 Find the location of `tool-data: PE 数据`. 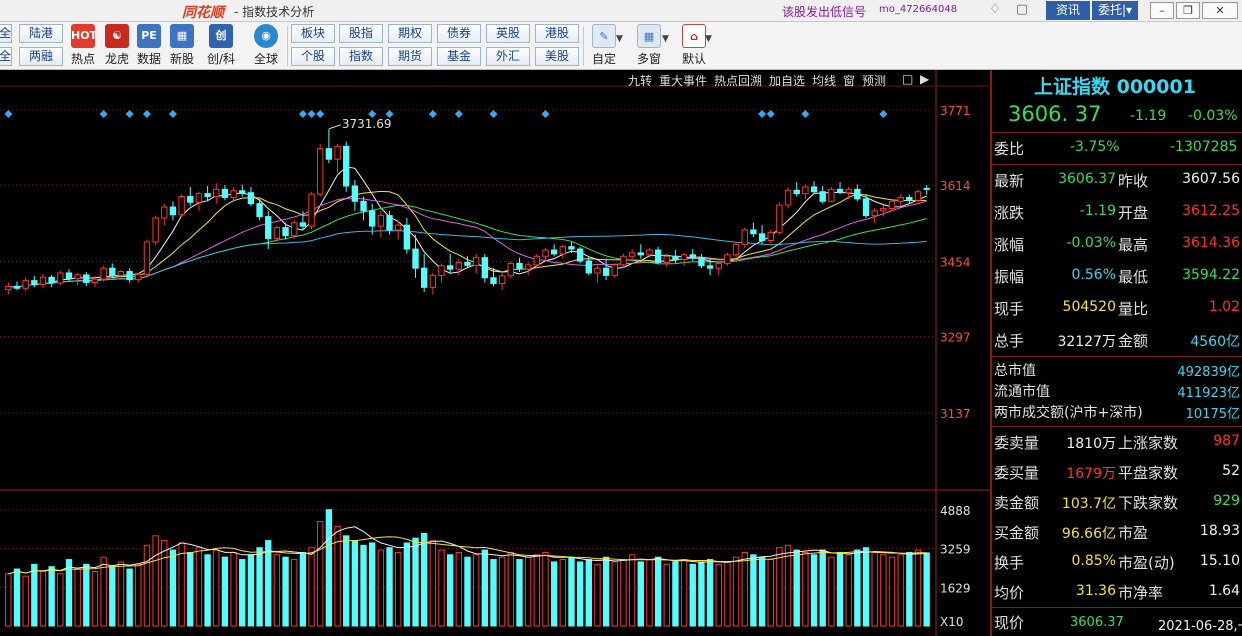

tool-data: PE 数据 is located at coordinates (149, 46).